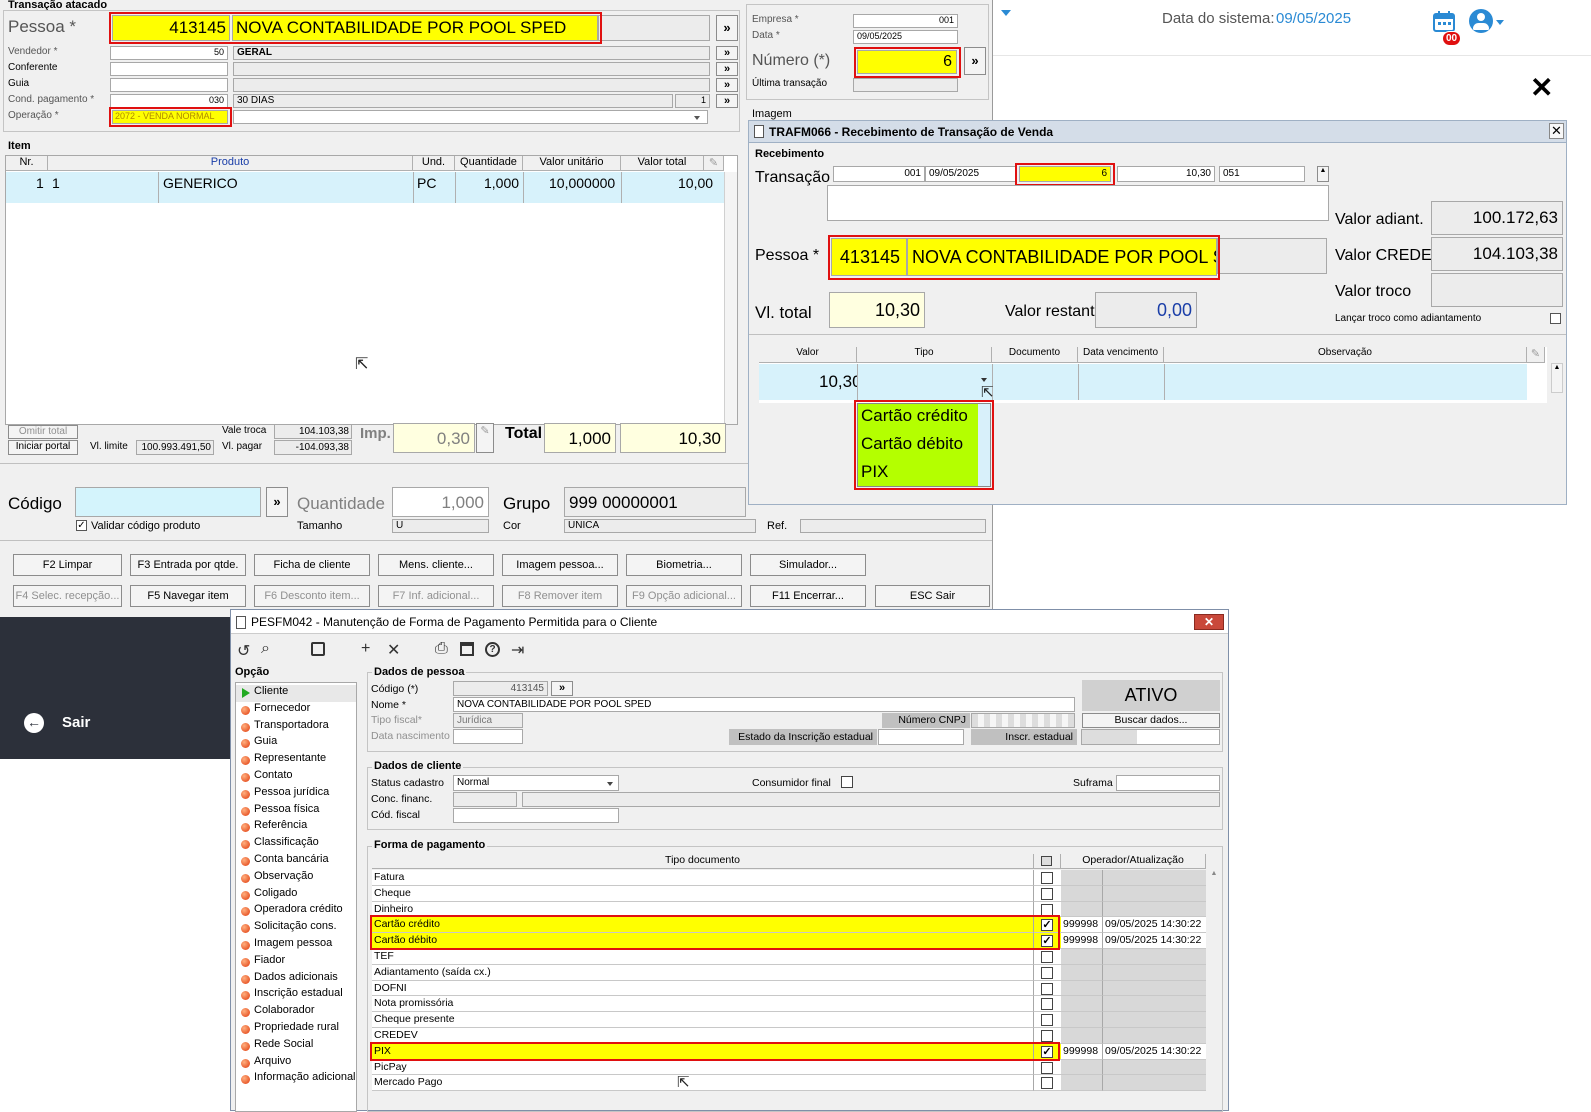  I want to click on cond-pagamento-search-button: », so click(727, 101).